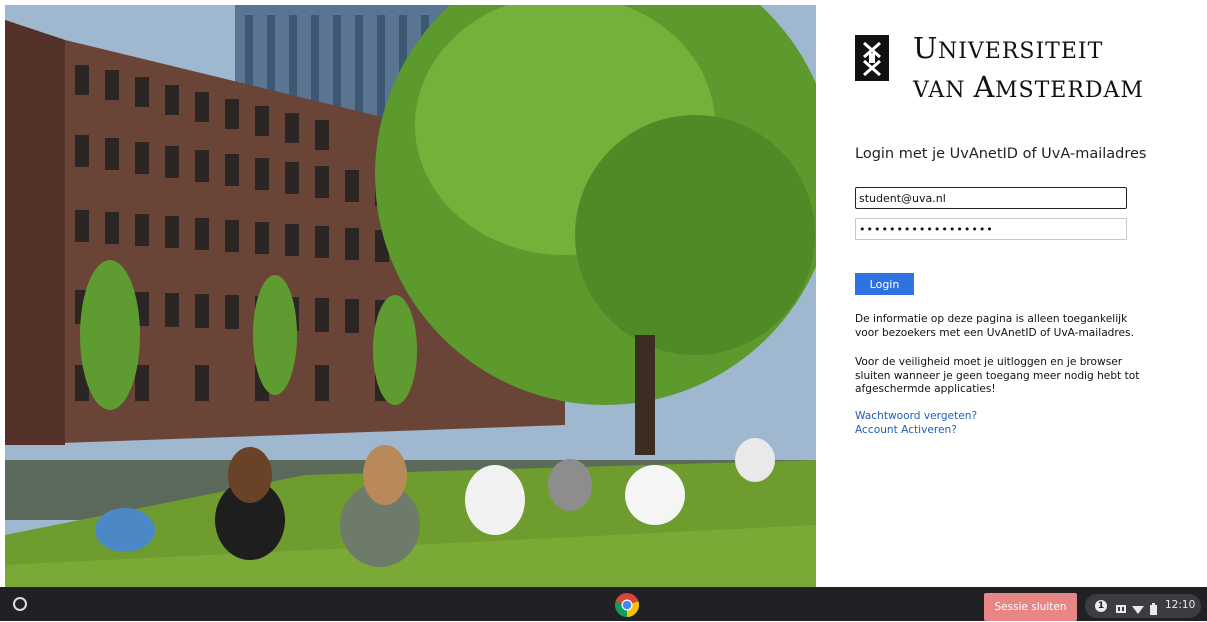  I want to click on uva-logo: UNIVERSITEIT VAN AMSTERDAM, so click(1005, 68).